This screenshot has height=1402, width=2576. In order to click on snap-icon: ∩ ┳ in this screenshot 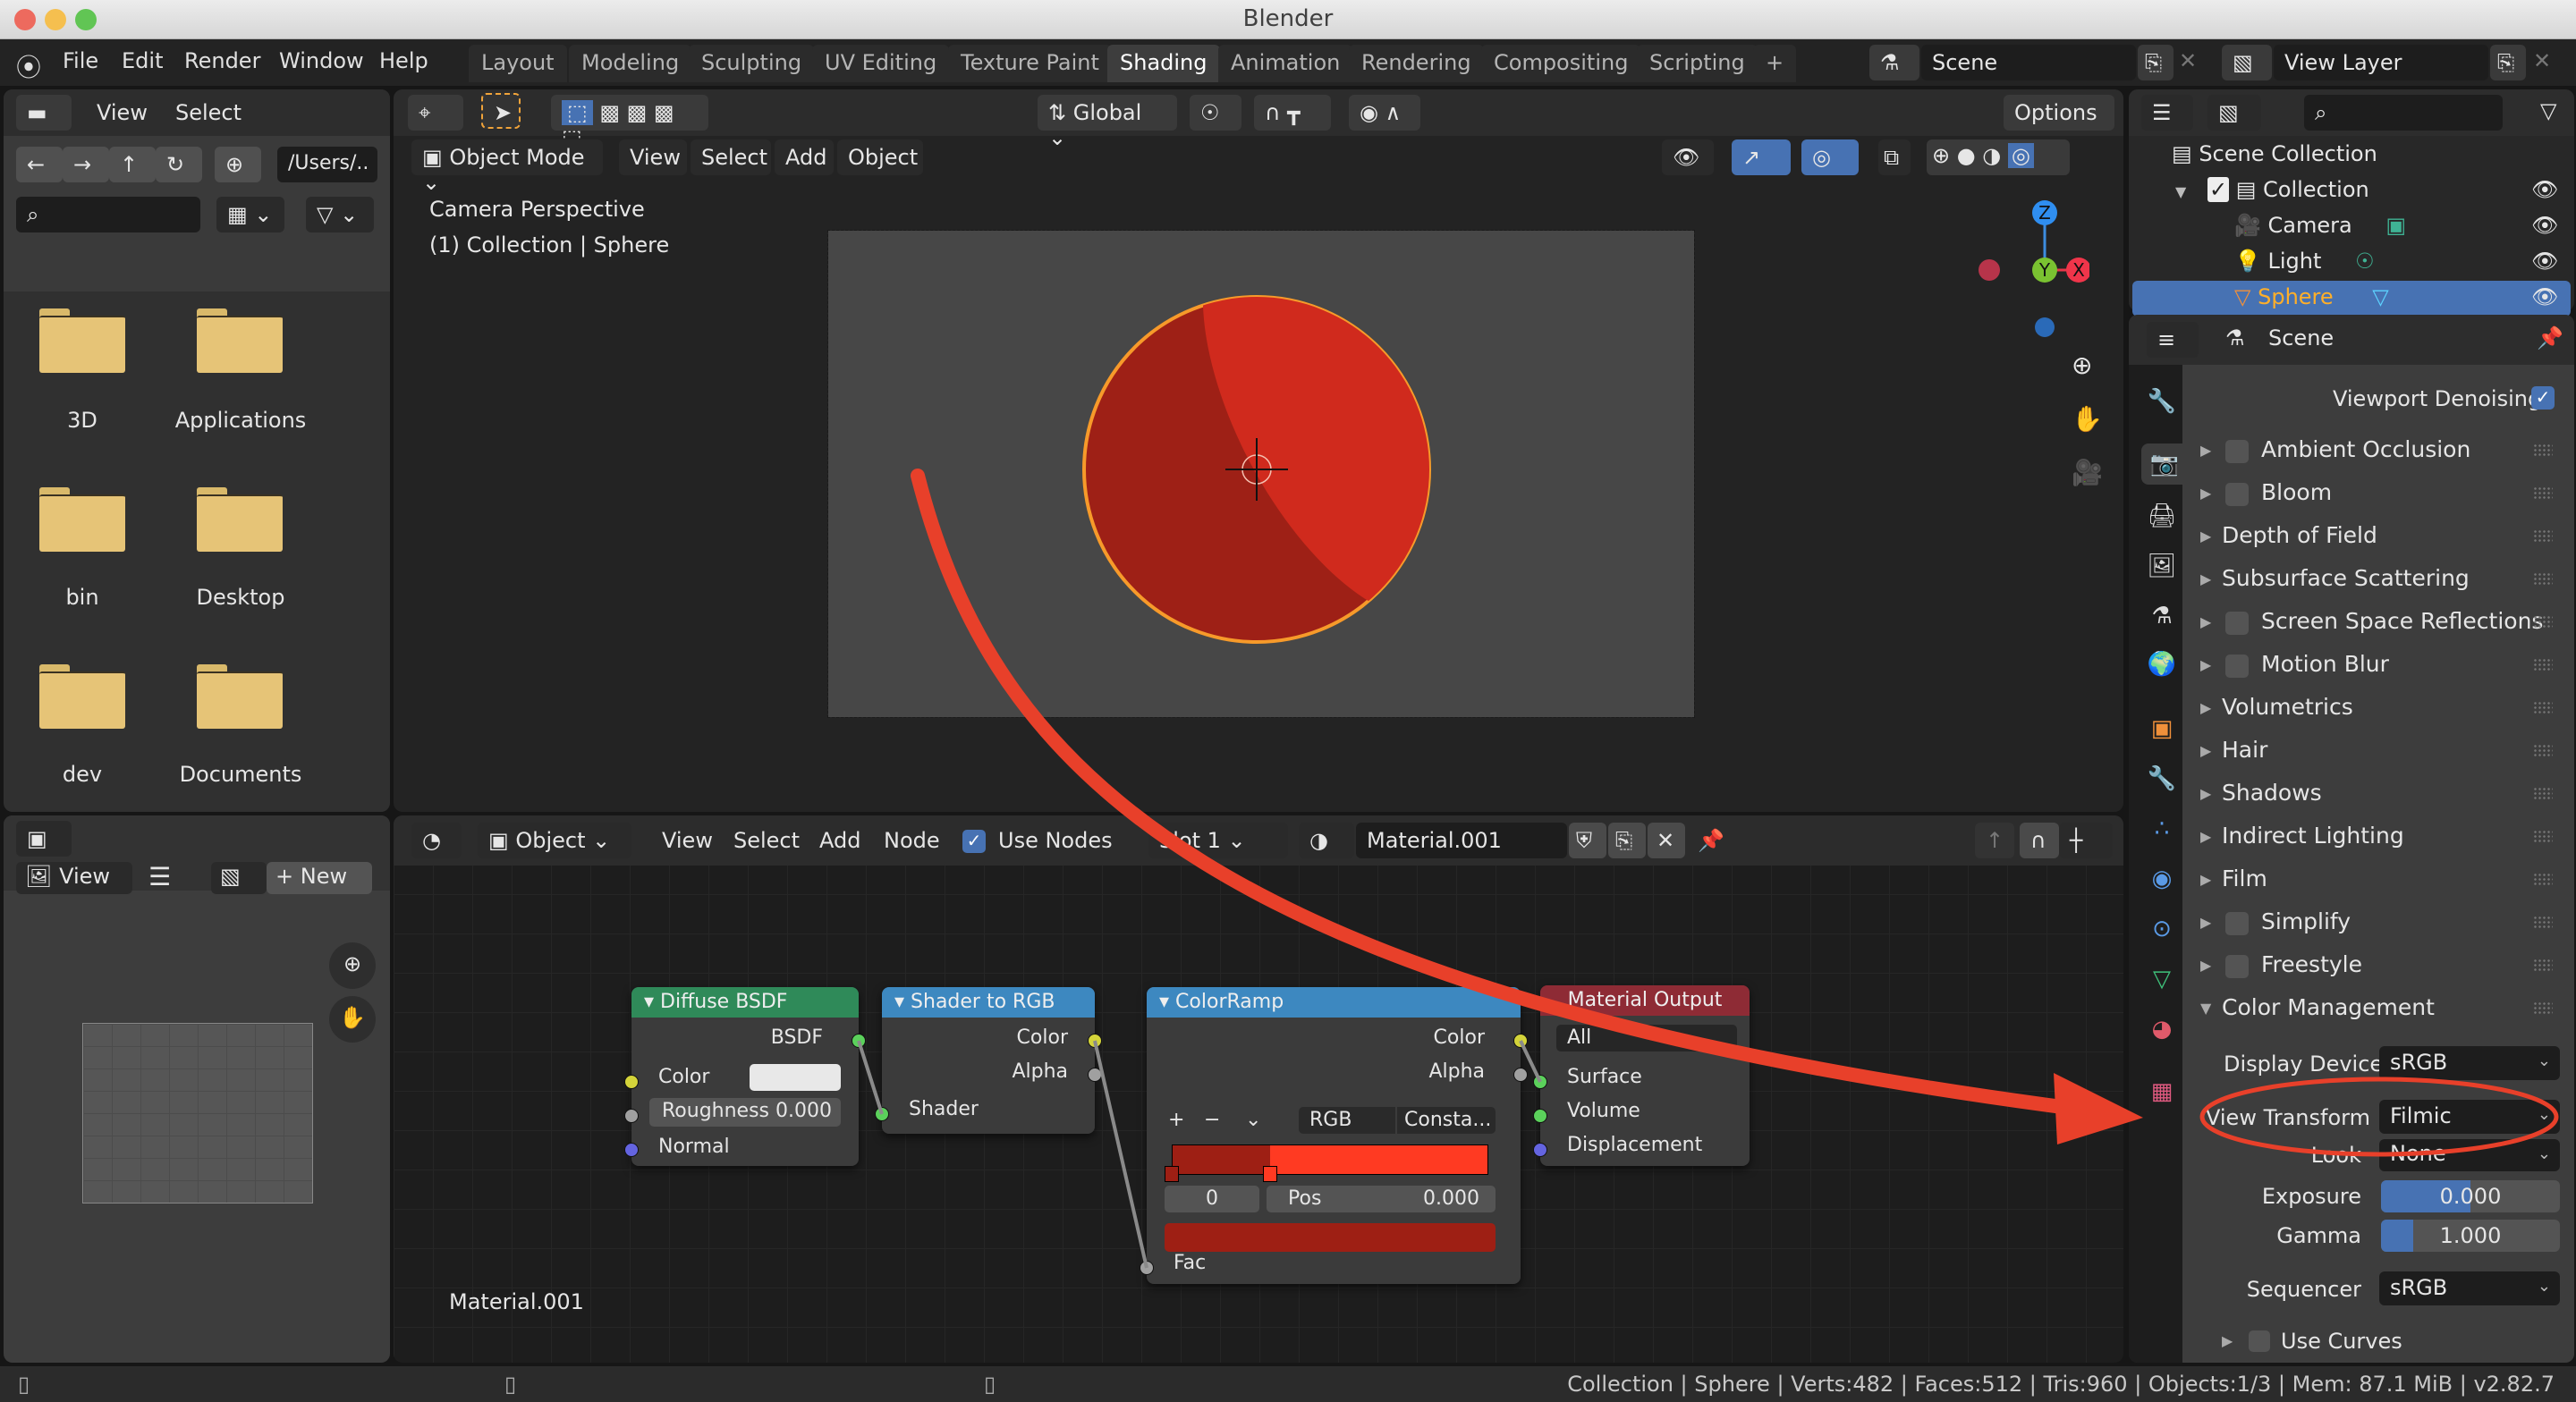, I will do `click(1292, 113)`.